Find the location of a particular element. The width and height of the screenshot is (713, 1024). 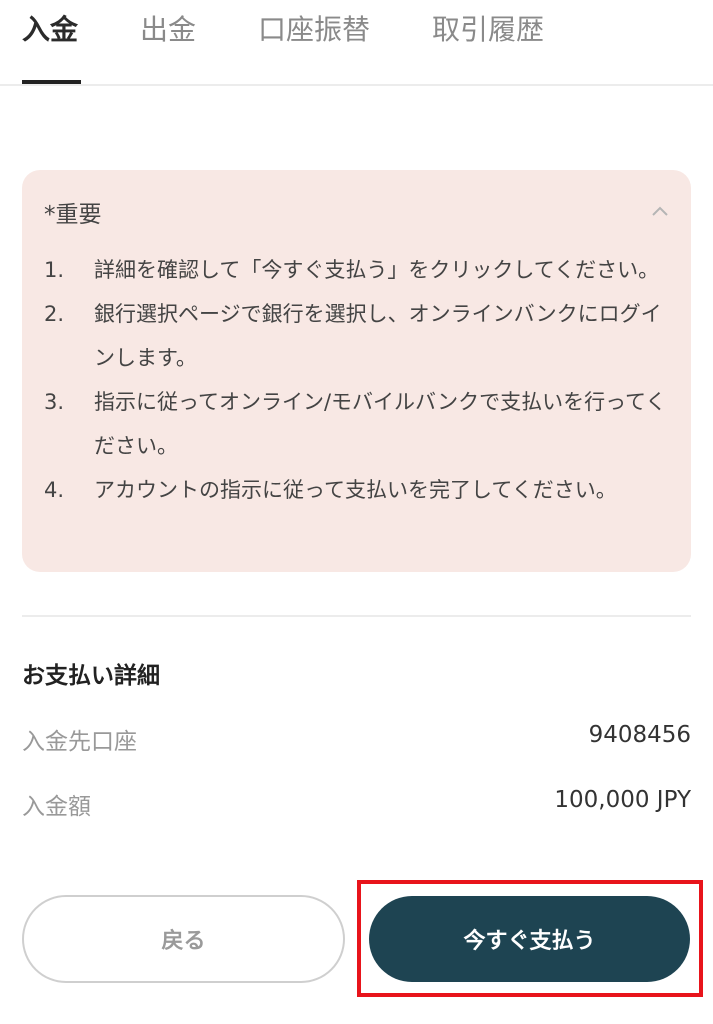

notice-title: *重要 is located at coordinates (73, 215).